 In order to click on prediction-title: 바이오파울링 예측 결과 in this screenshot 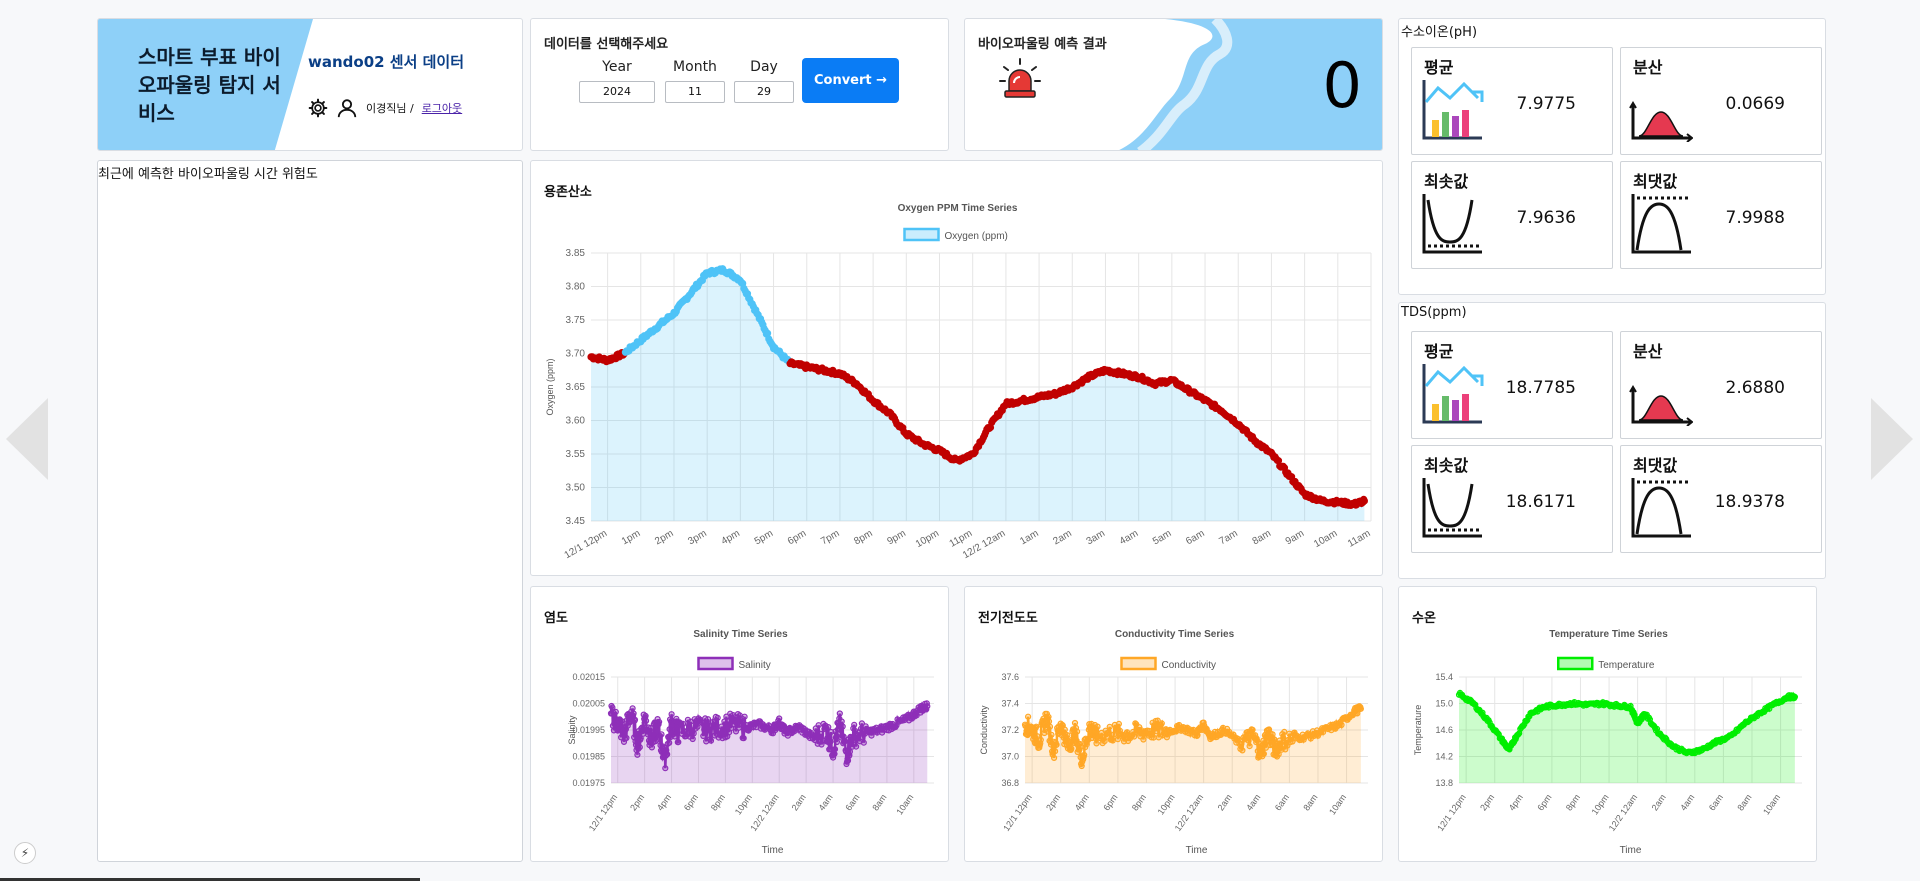, I will do `click(1042, 44)`.